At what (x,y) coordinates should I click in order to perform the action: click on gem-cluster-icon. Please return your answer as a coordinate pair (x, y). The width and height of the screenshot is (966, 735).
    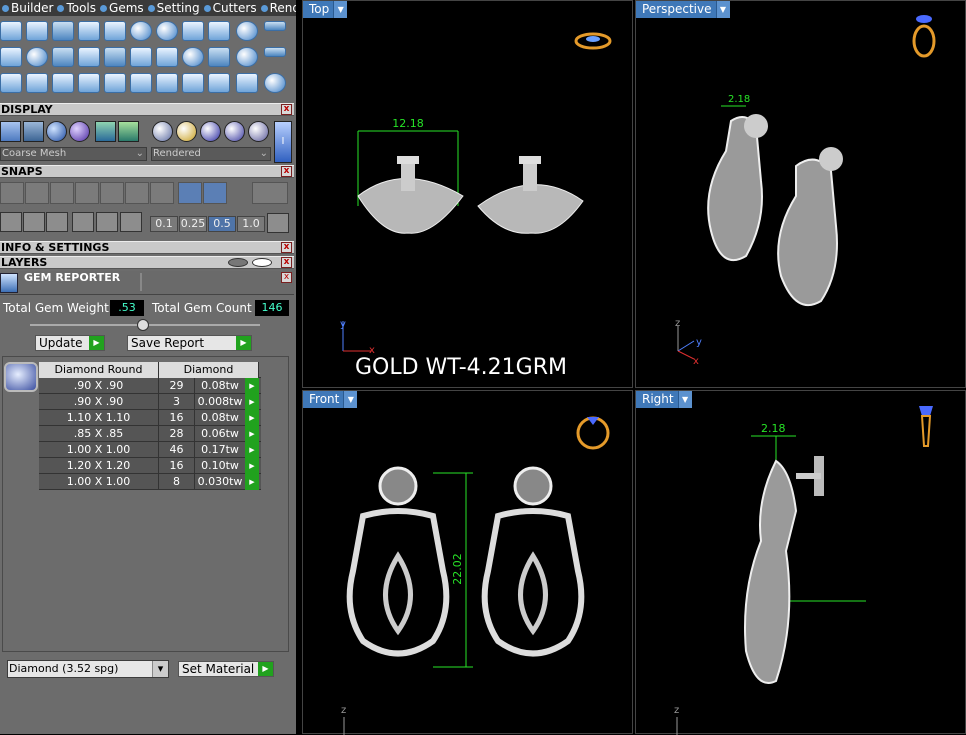
    Looking at the image, I should click on (141, 31).